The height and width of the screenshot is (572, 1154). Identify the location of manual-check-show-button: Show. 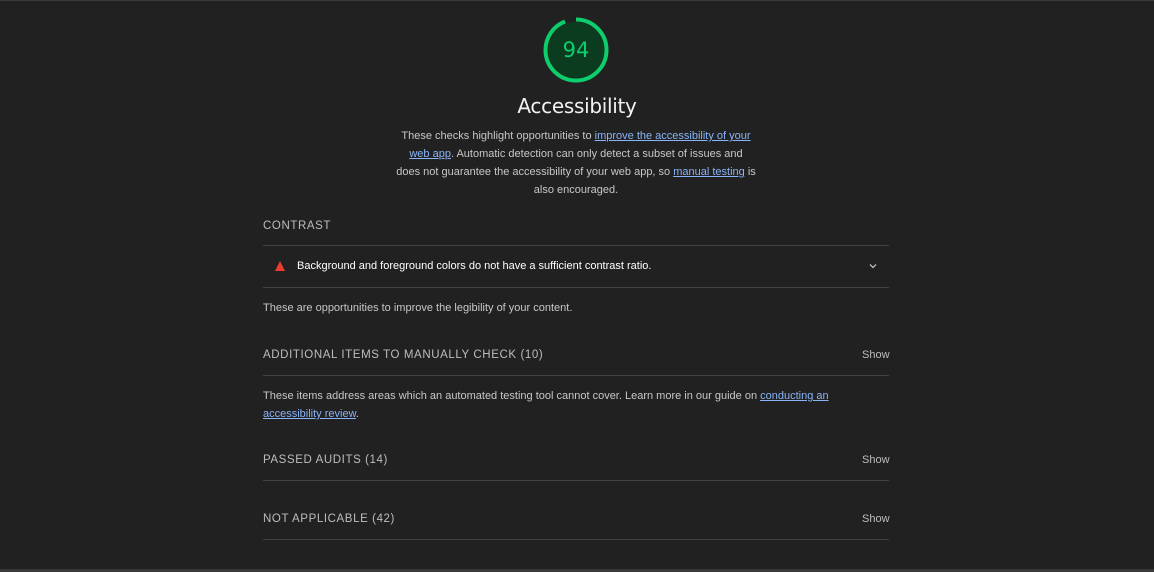
(876, 355).